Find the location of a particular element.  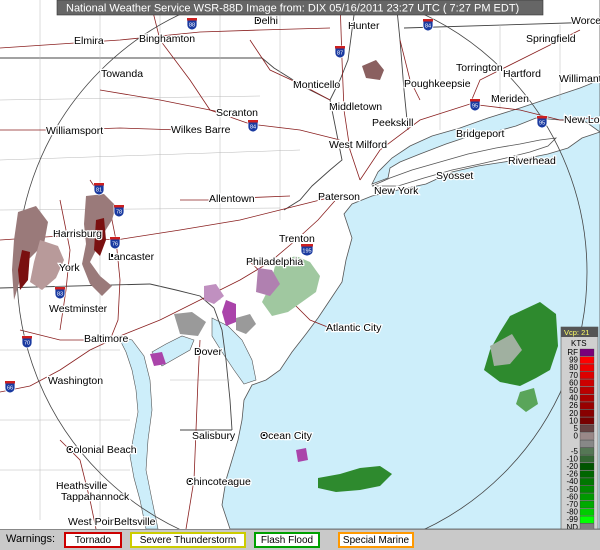

shield-number: 87 is located at coordinates (340, 54).